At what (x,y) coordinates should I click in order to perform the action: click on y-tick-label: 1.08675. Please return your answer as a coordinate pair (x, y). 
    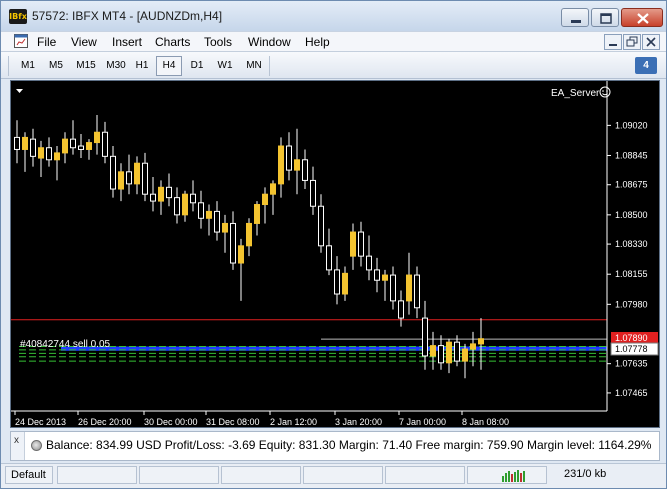
    Looking at the image, I should click on (631, 185).